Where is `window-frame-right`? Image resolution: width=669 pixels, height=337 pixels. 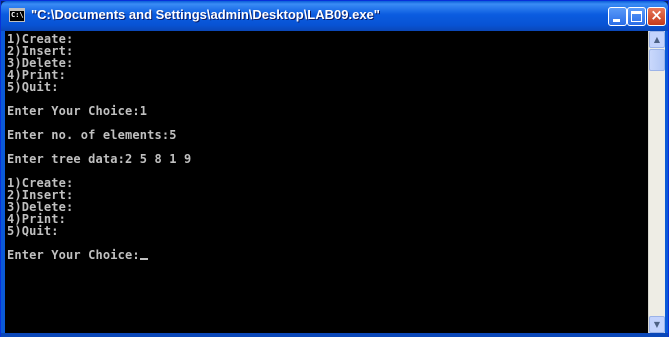
window-frame-right is located at coordinates (666, 182).